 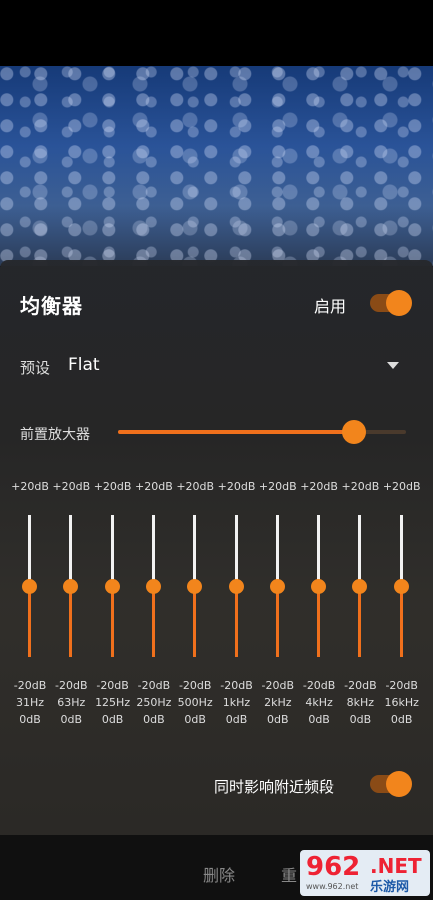 What do you see at coordinates (236, 432) in the screenshot?
I see `preamp-slider-fill` at bounding box center [236, 432].